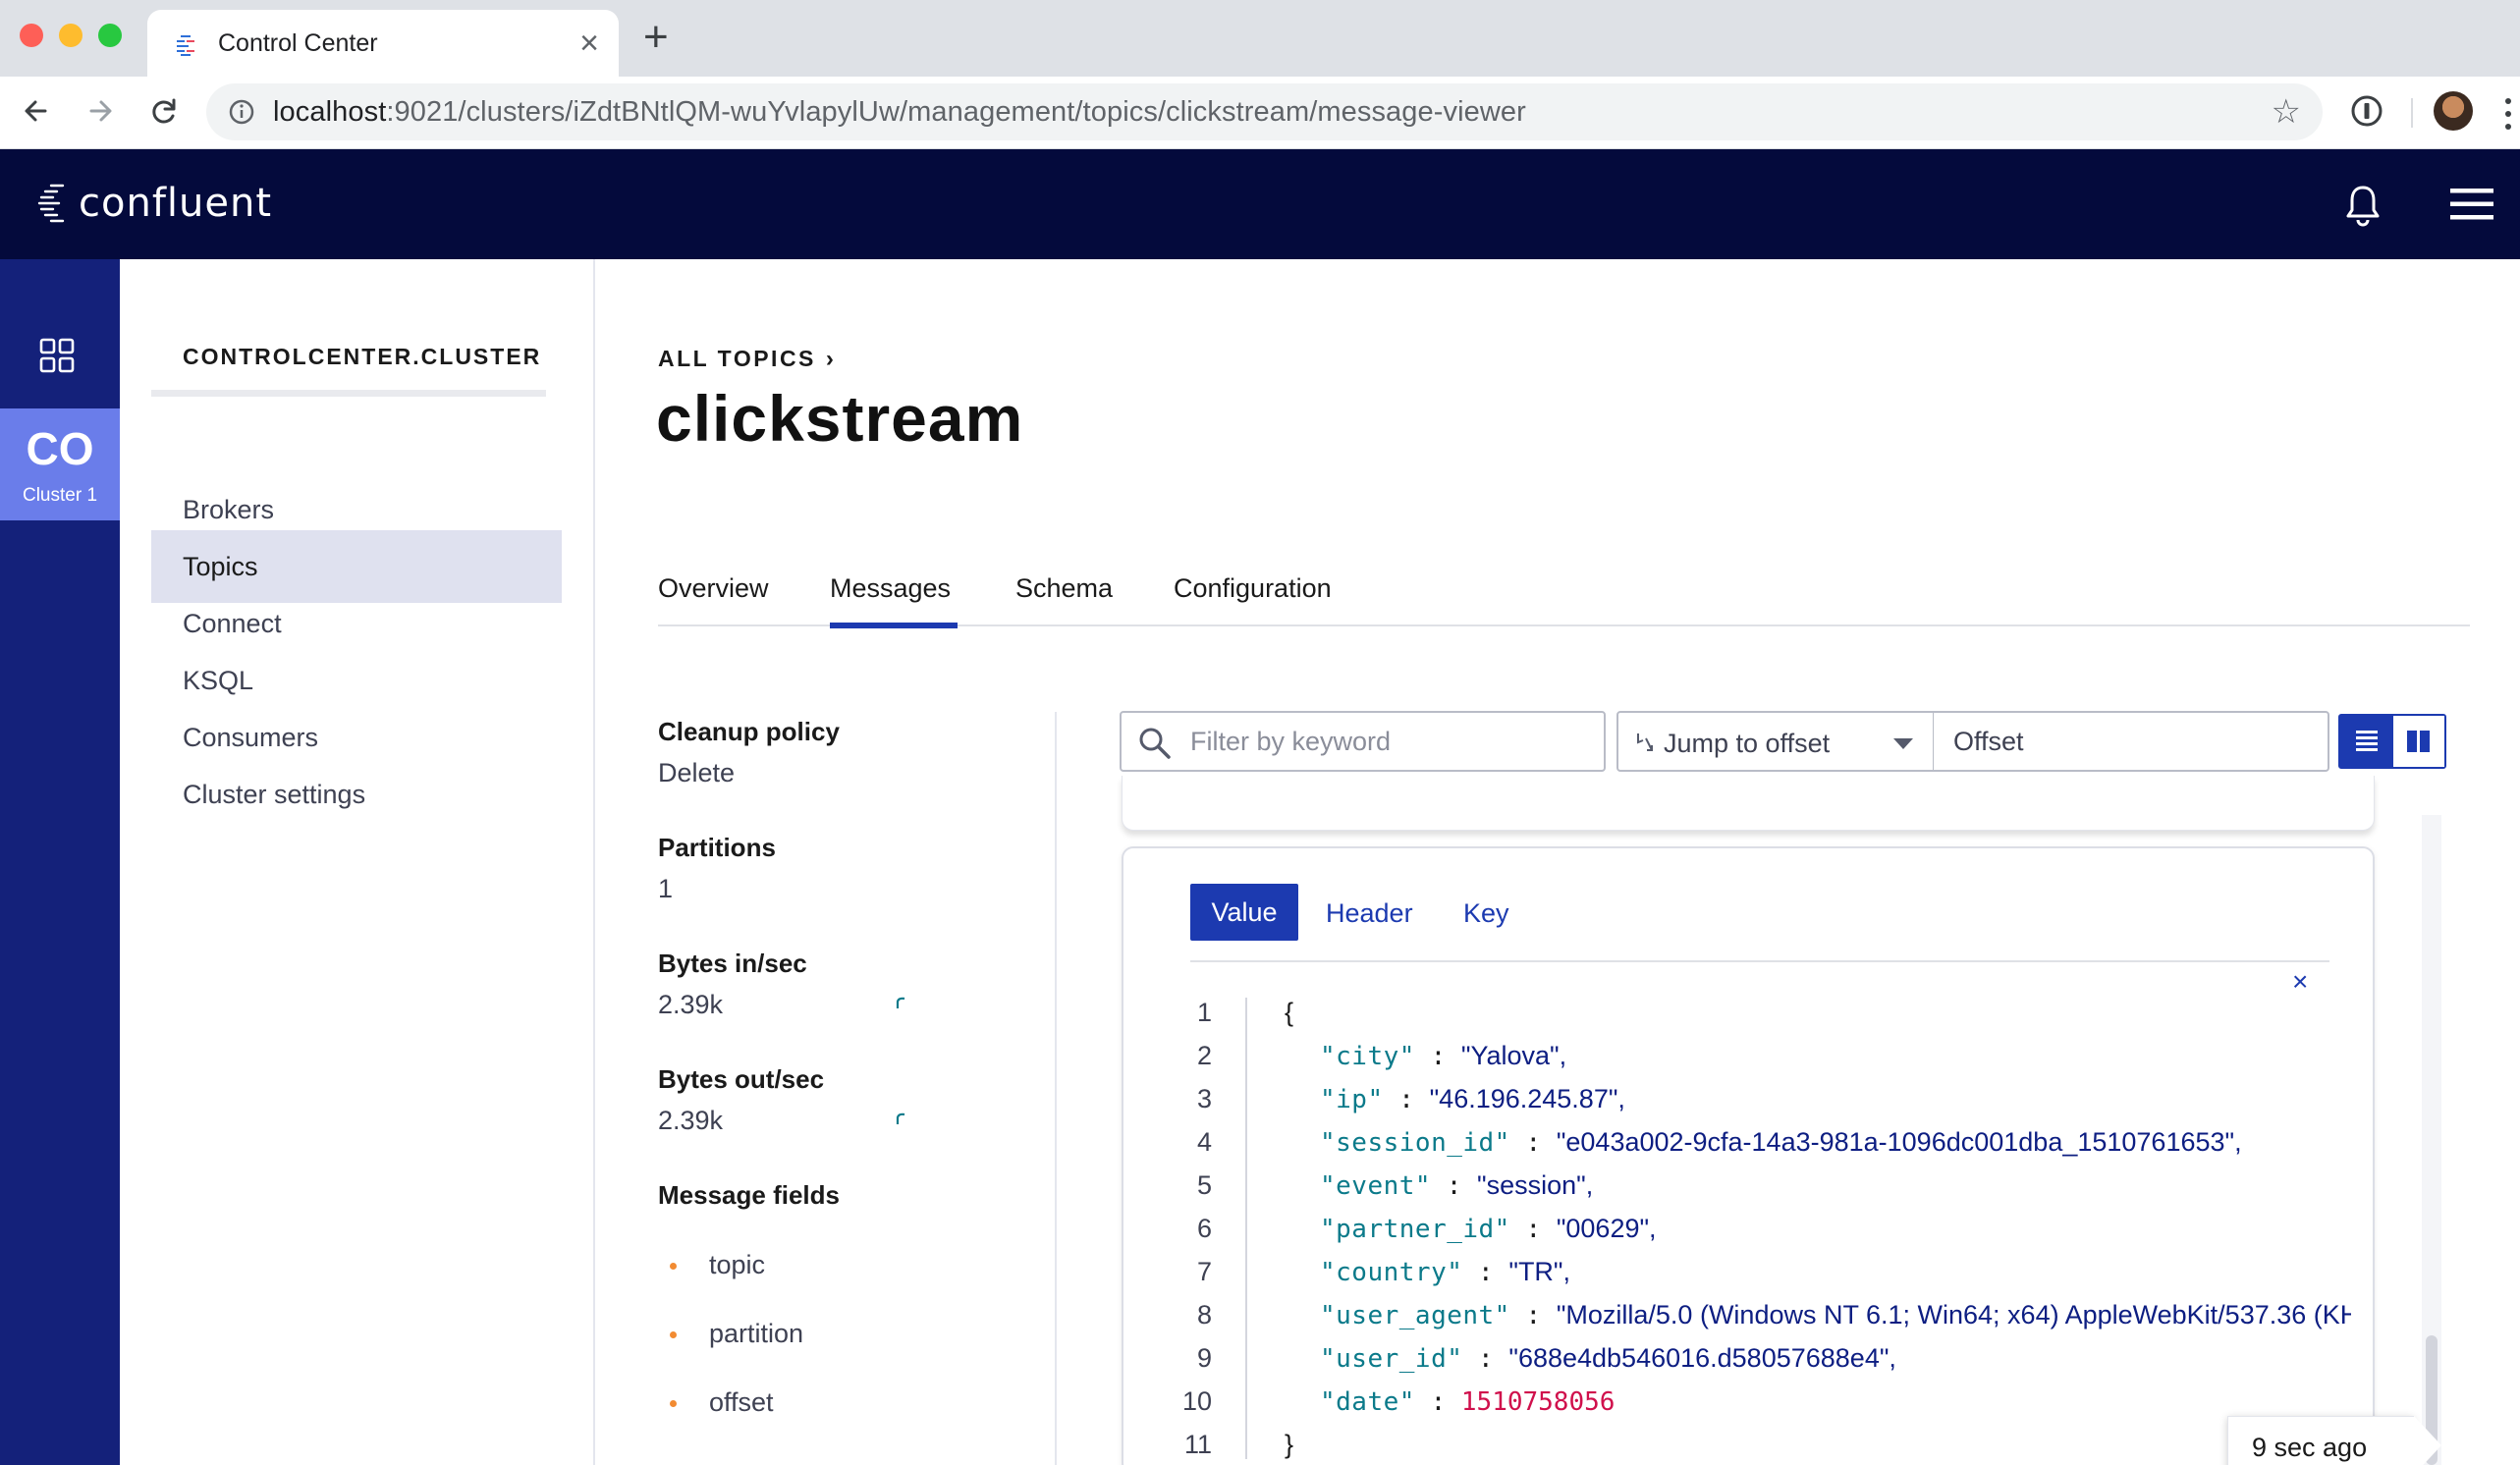  What do you see at coordinates (666, 888) in the screenshot?
I see `partitions-value: 1` at bounding box center [666, 888].